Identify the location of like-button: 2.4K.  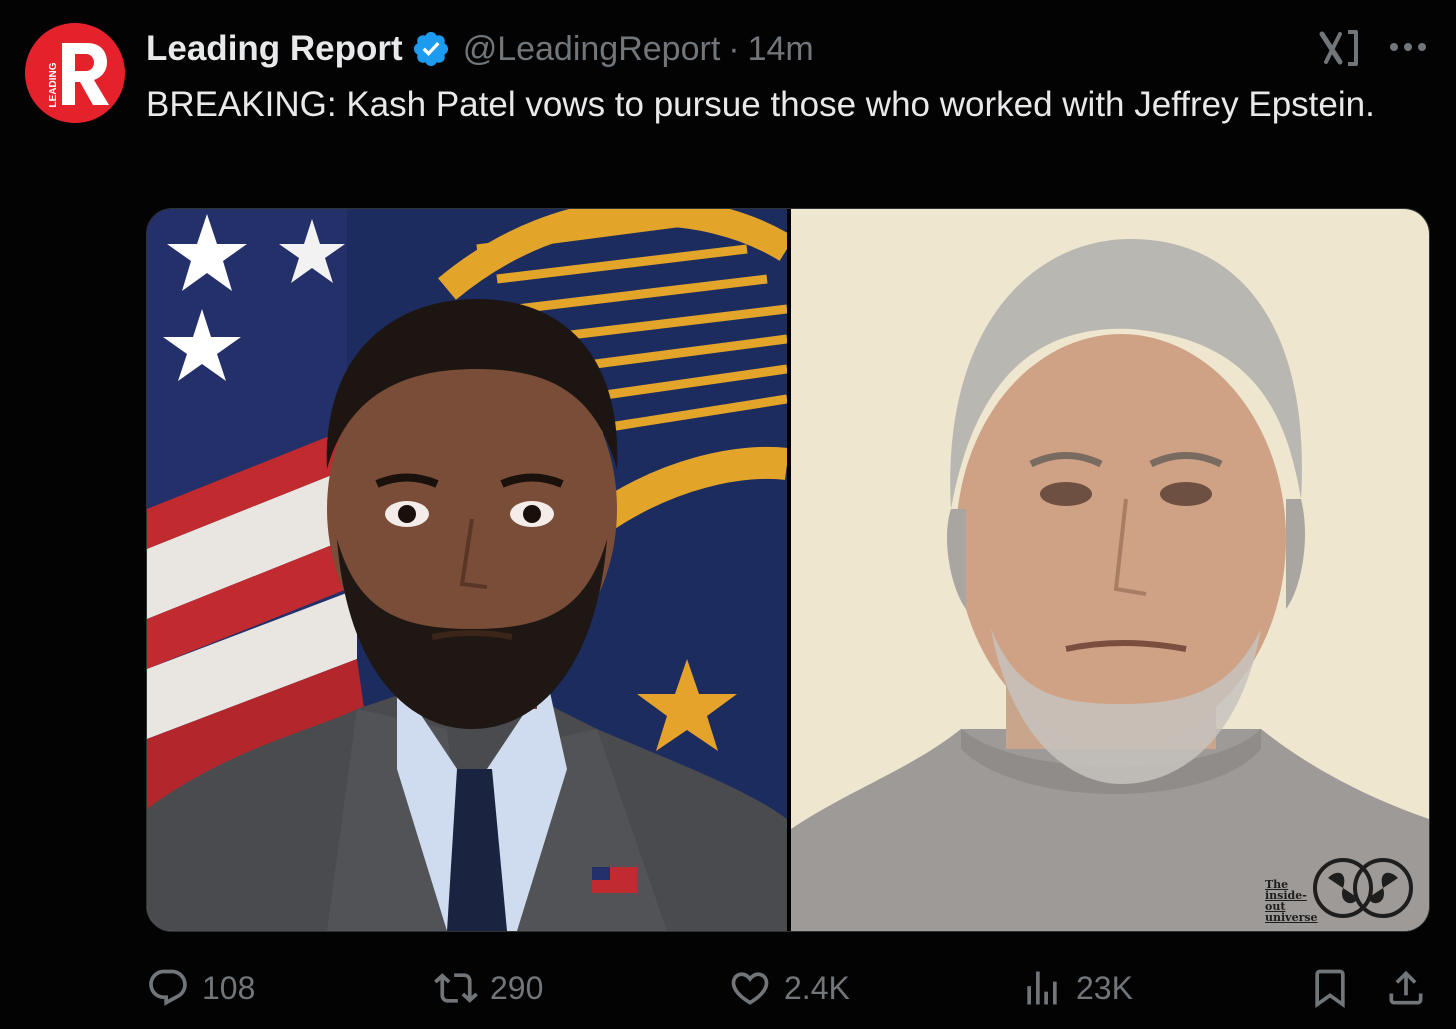
(789, 988).